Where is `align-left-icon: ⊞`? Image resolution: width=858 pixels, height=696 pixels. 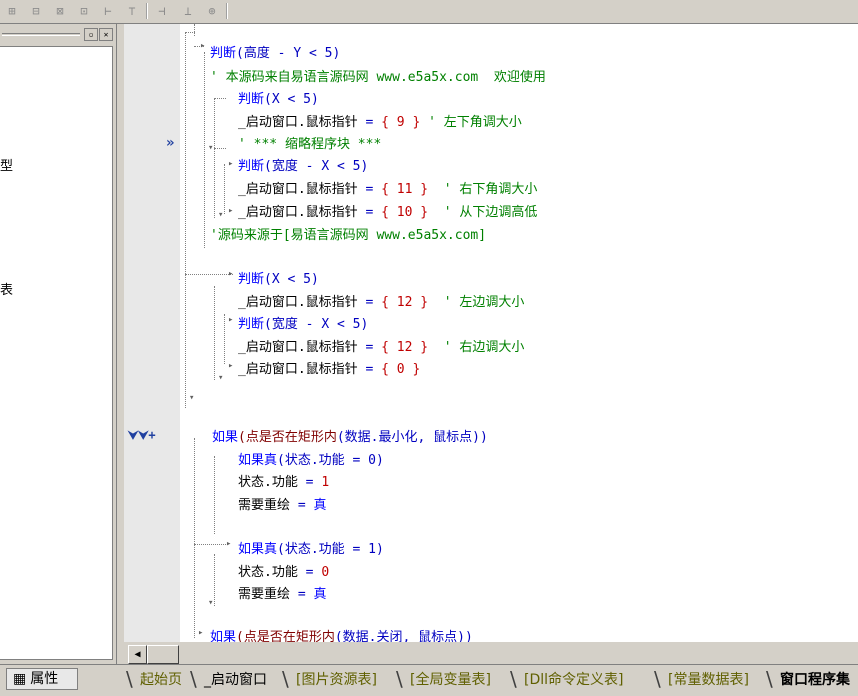
align-left-icon: ⊞ is located at coordinates (12, 11).